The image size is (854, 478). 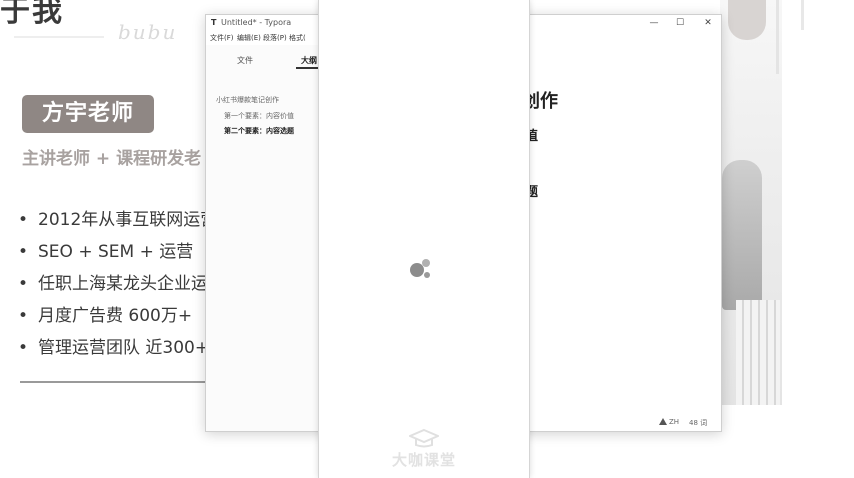 I want to click on outline-item: 小红书爆款笔记创作, so click(x=247, y=100).